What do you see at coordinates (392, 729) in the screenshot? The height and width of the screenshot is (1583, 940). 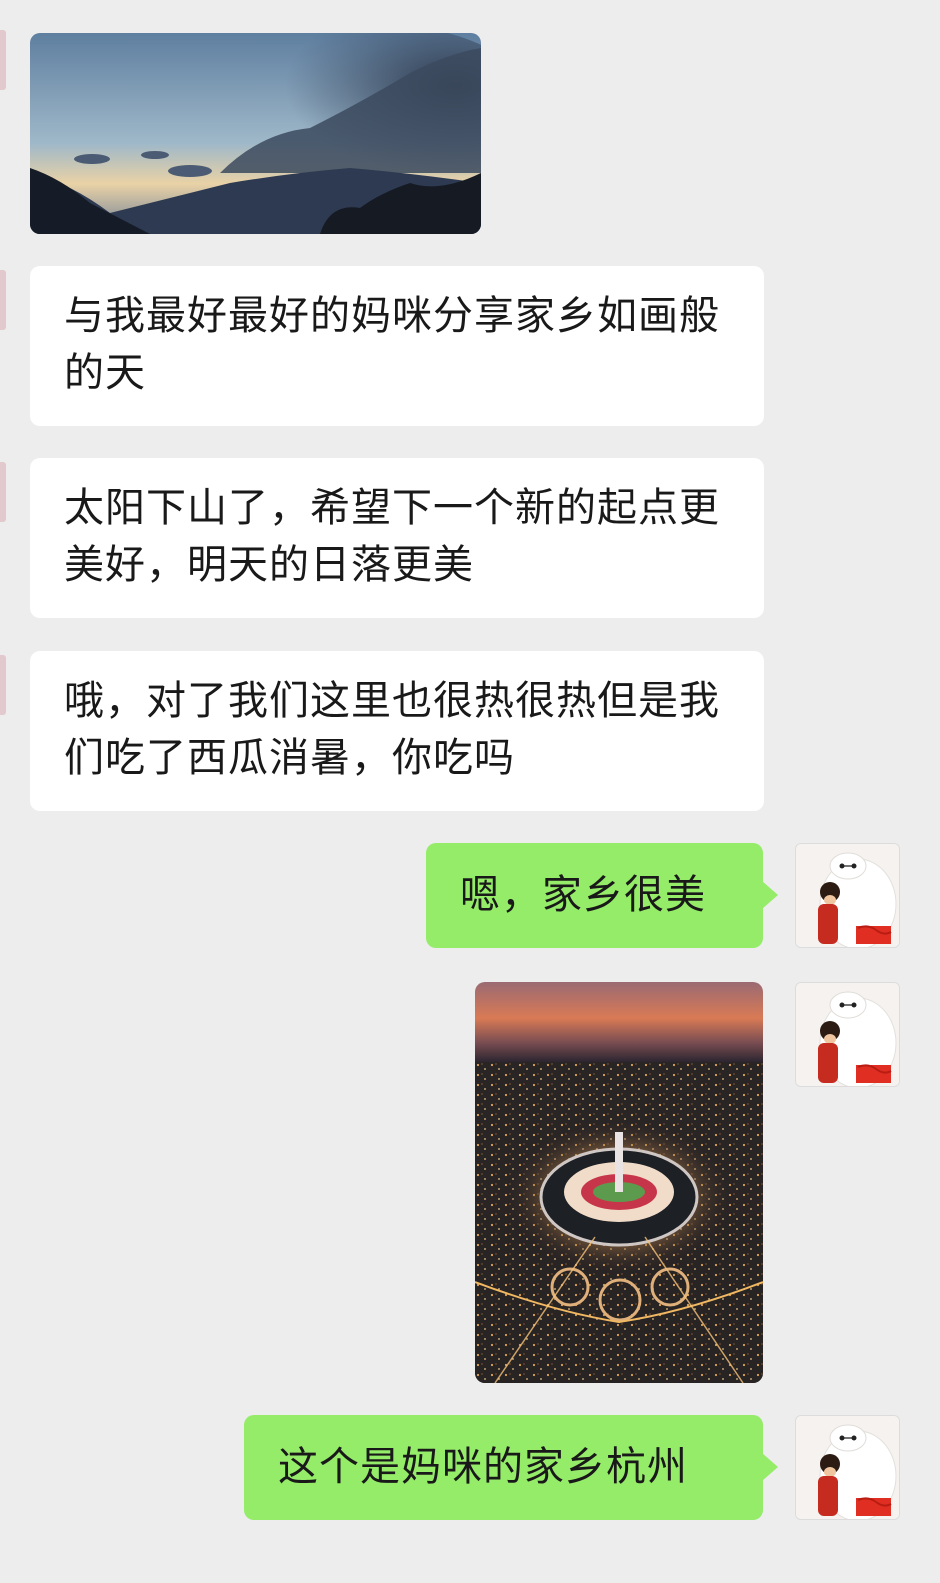 I see `message-text: 哦，对了我们这里也很热很热但是我们吃了西瓜消暑，你吃吗` at bounding box center [392, 729].